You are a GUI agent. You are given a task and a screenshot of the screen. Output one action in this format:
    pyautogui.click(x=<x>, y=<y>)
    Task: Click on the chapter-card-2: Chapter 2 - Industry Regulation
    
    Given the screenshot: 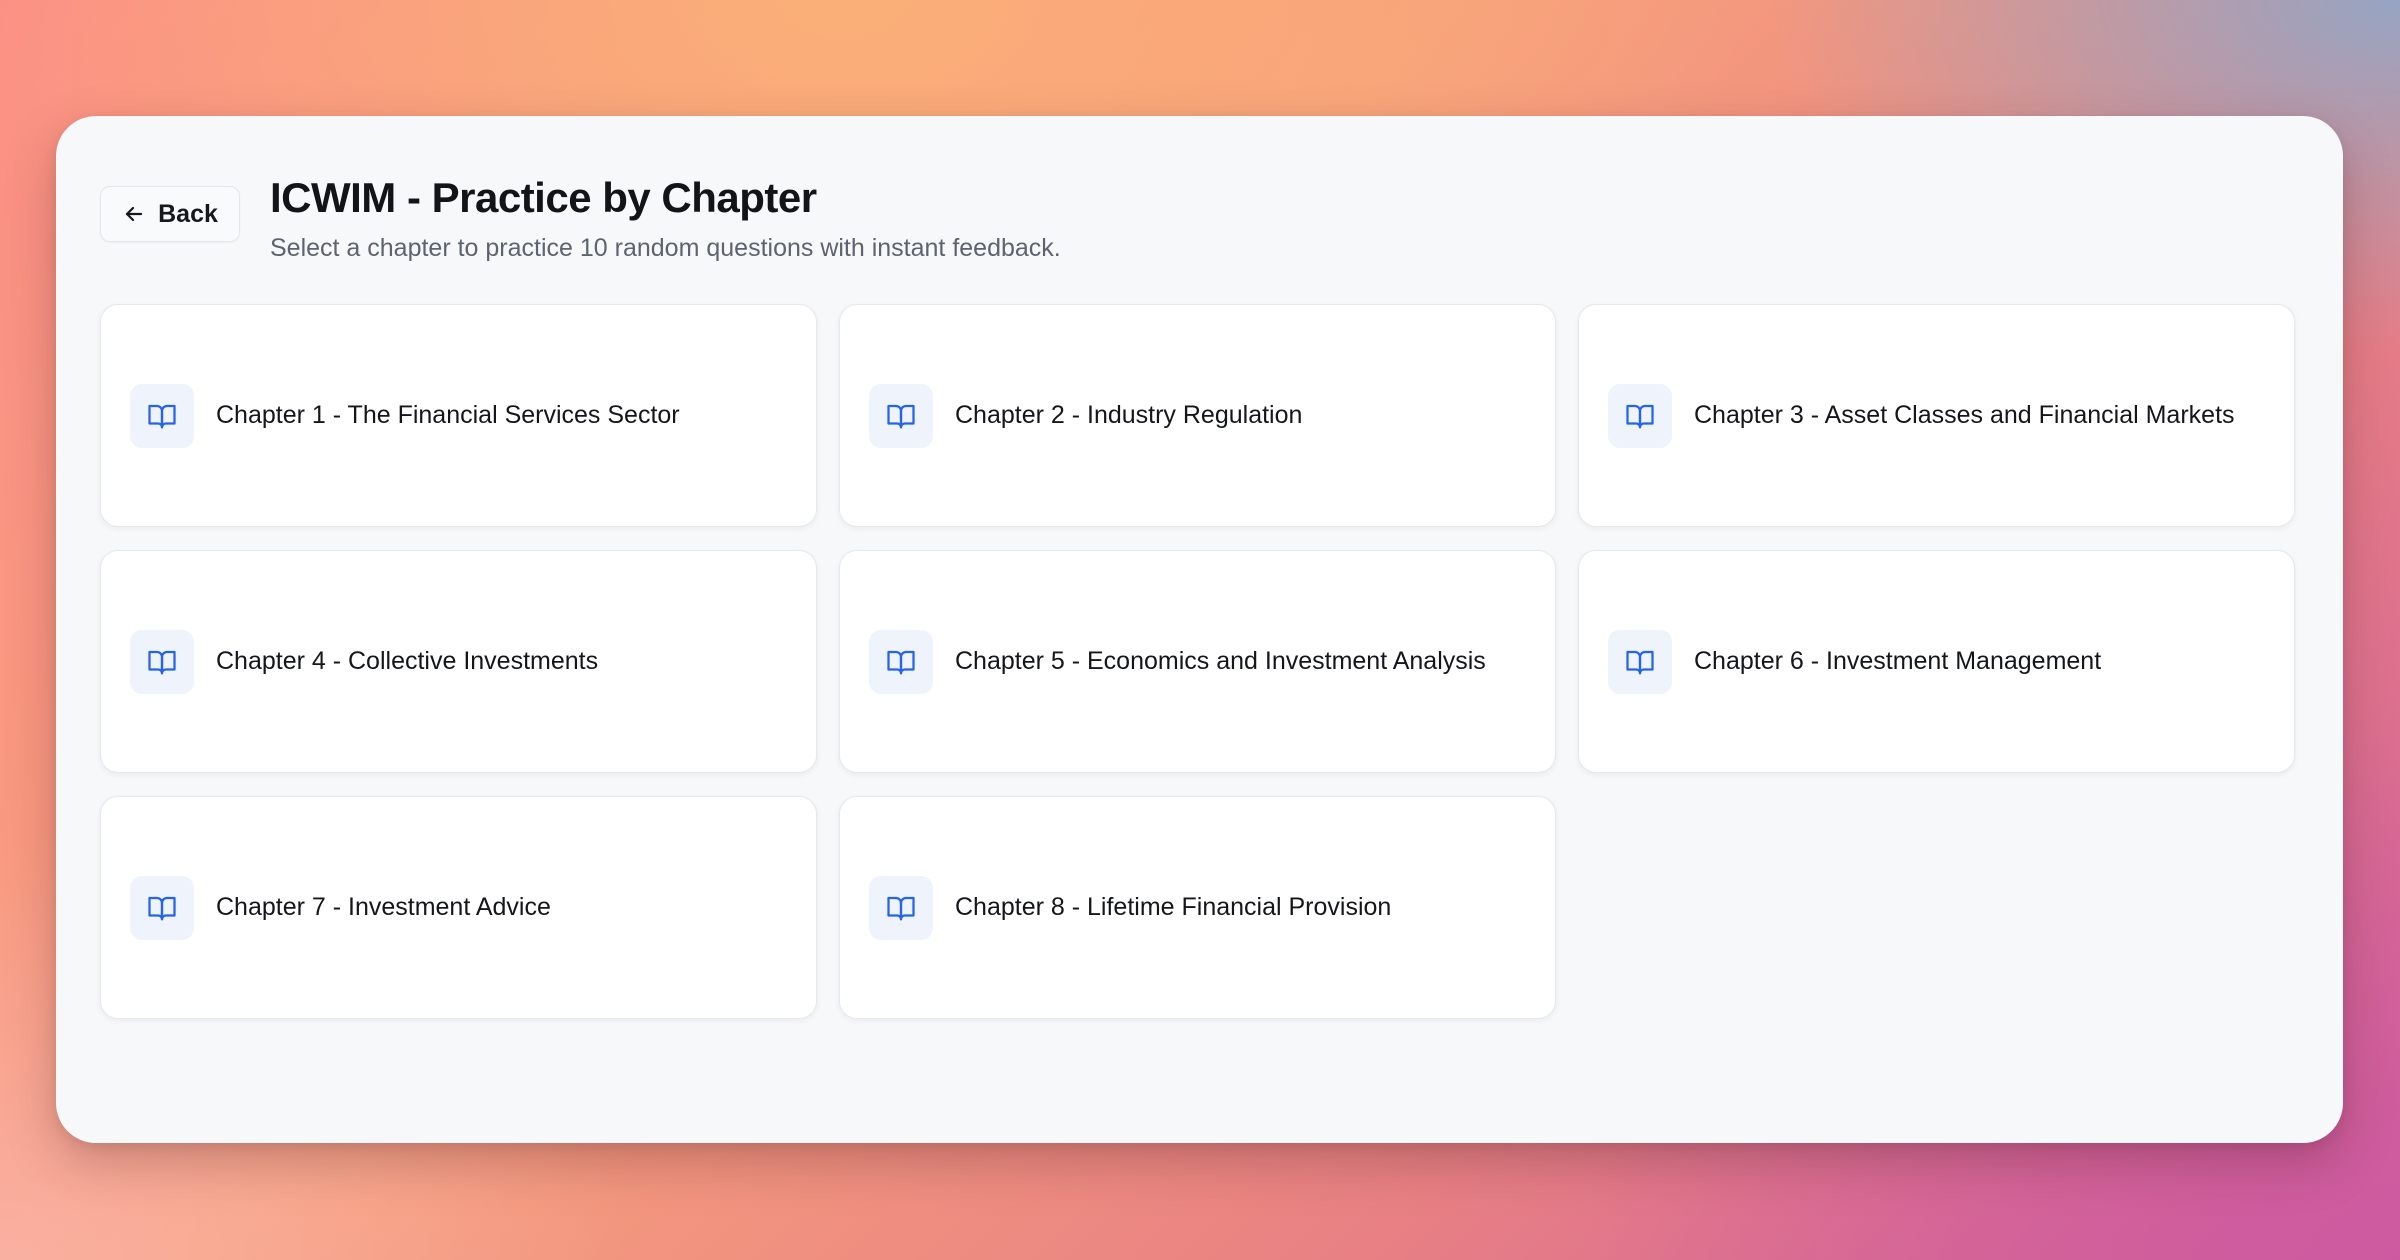 What is the action you would take?
    pyautogui.click(x=1197, y=415)
    